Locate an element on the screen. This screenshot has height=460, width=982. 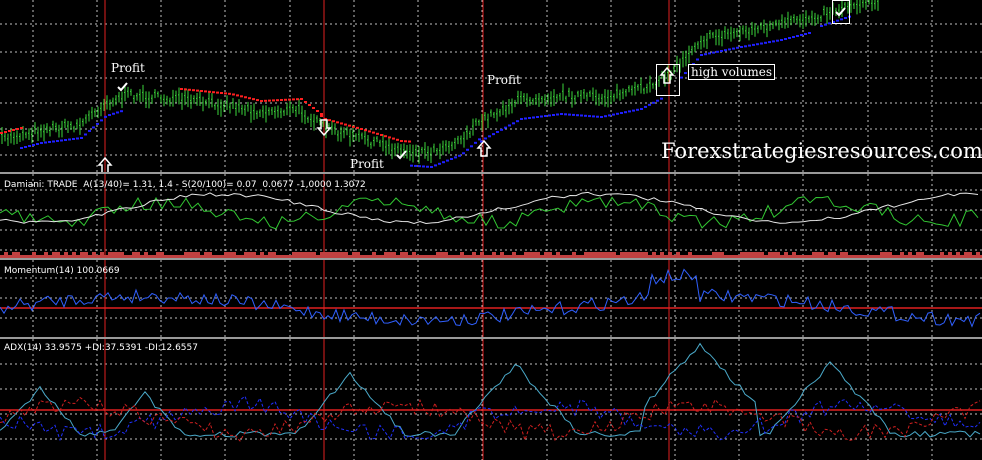
profit-annotation-3: Profit is located at coordinates (367, 164).